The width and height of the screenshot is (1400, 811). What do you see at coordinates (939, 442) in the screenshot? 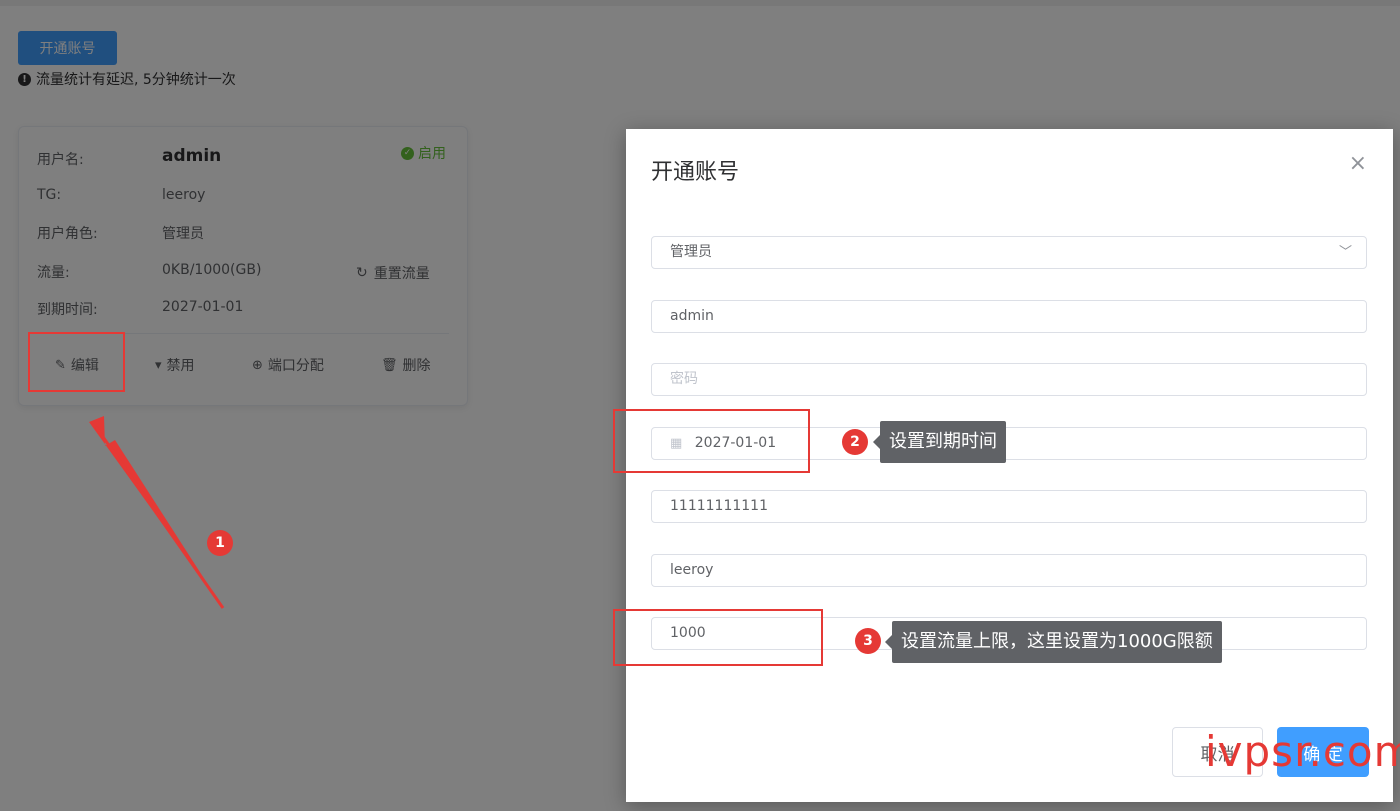
I see `annotation-tooltip-expire: 设置到期时间` at bounding box center [939, 442].